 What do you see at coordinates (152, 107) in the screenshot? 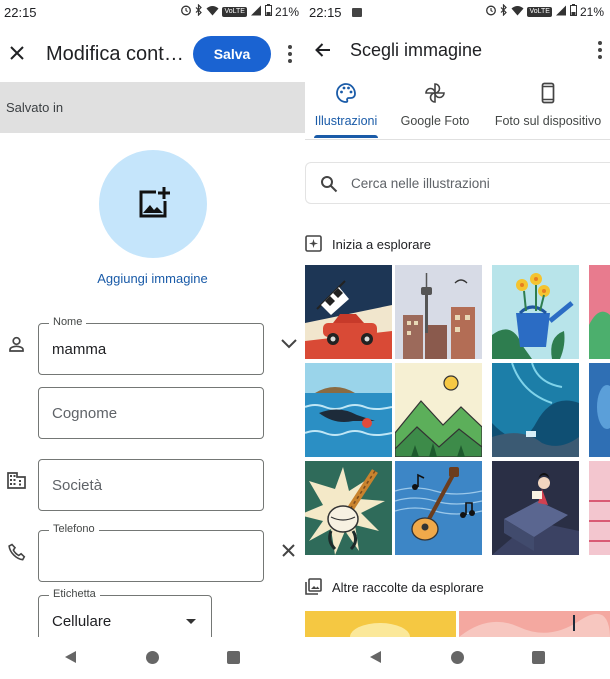
I see `saved-in-bar: Salvato in` at bounding box center [152, 107].